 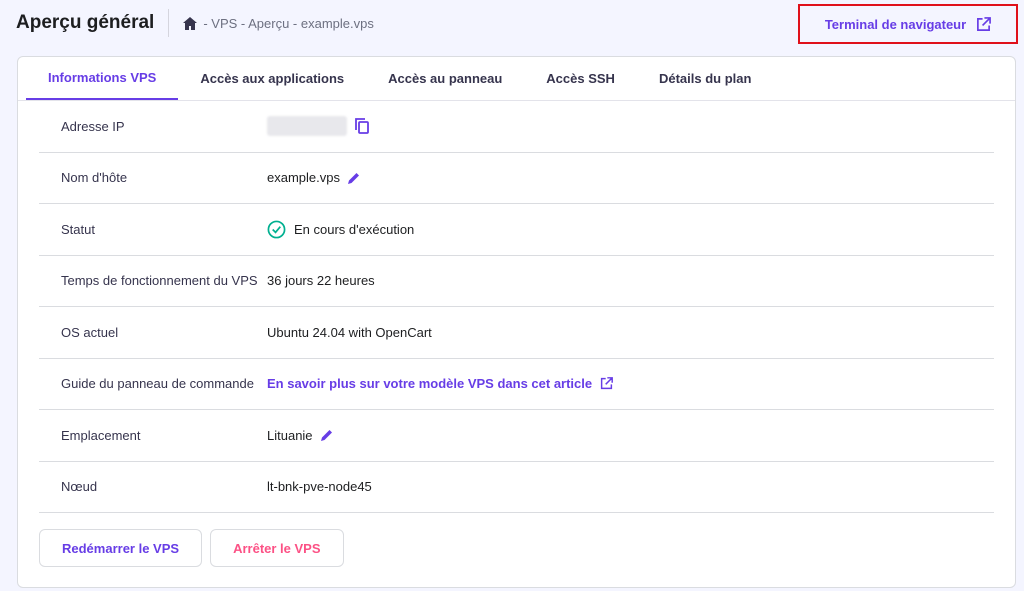 What do you see at coordinates (290, 435) in the screenshot?
I see `location-value: Lituanie` at bounding box center [290, 435].